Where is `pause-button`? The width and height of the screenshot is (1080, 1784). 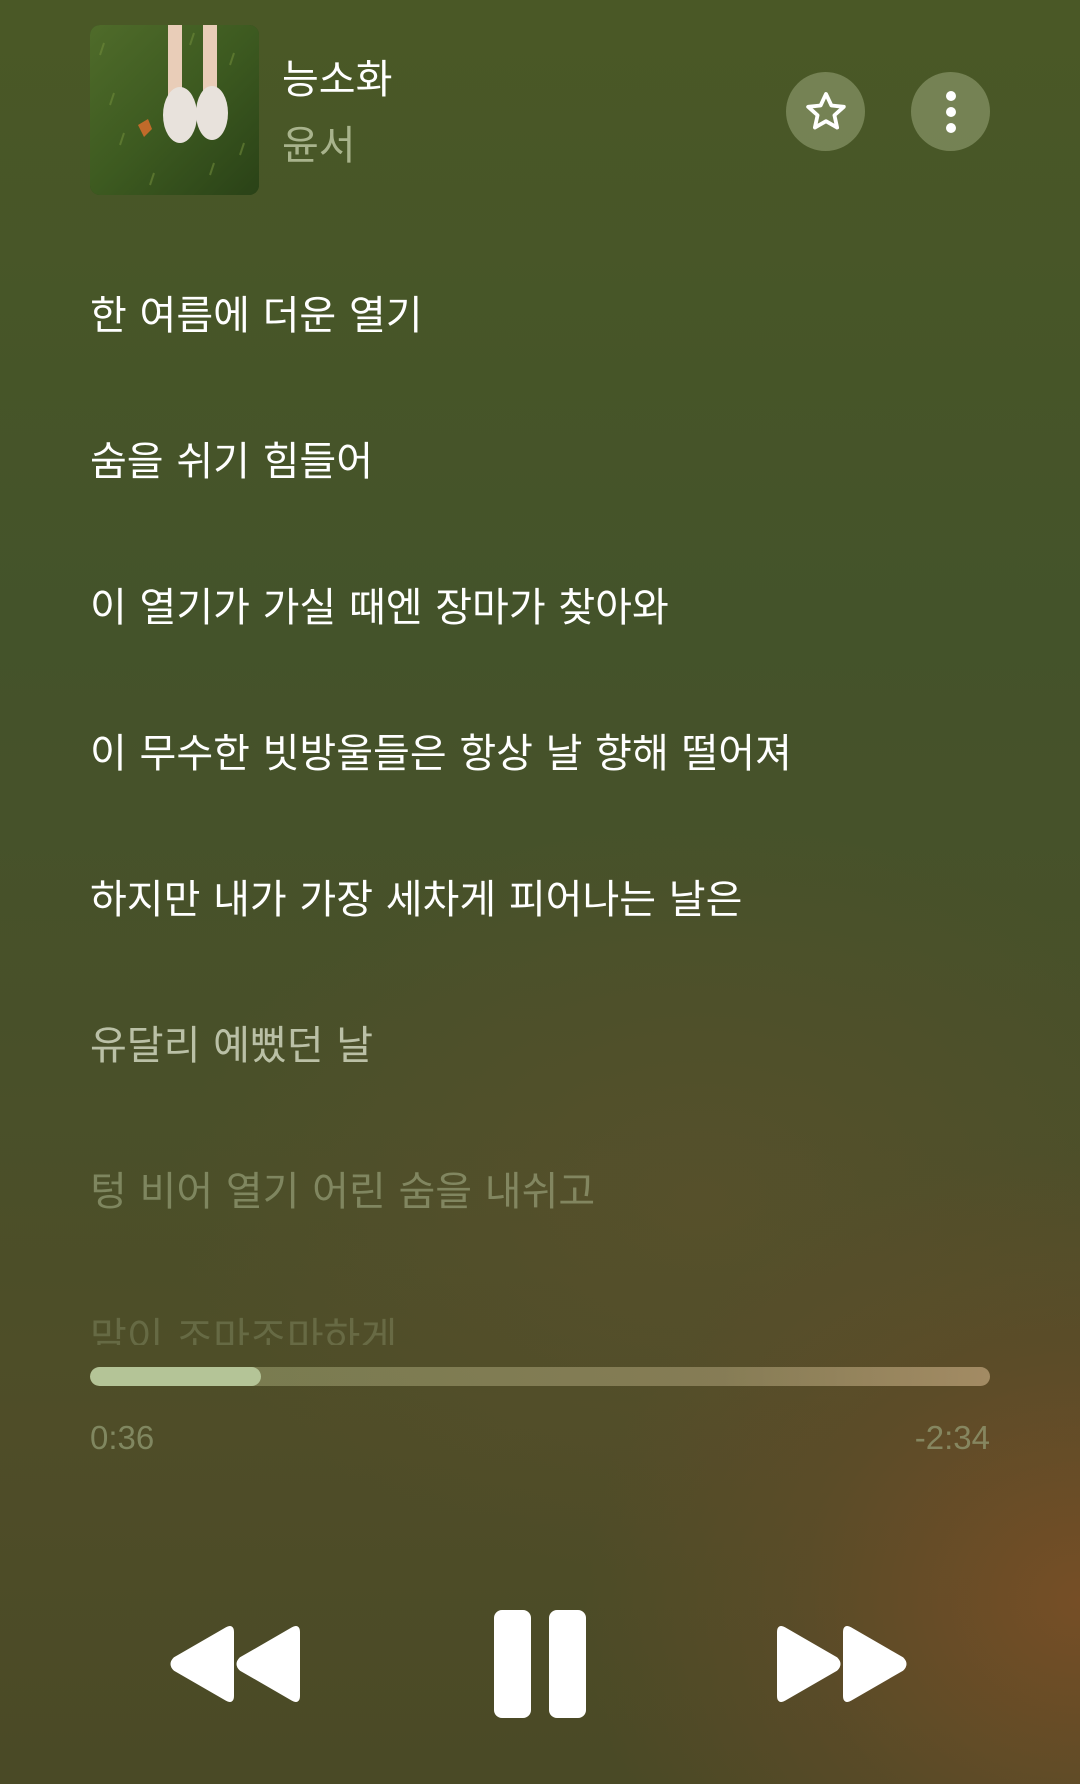 pause-button is located at coordinates (540, 1666).